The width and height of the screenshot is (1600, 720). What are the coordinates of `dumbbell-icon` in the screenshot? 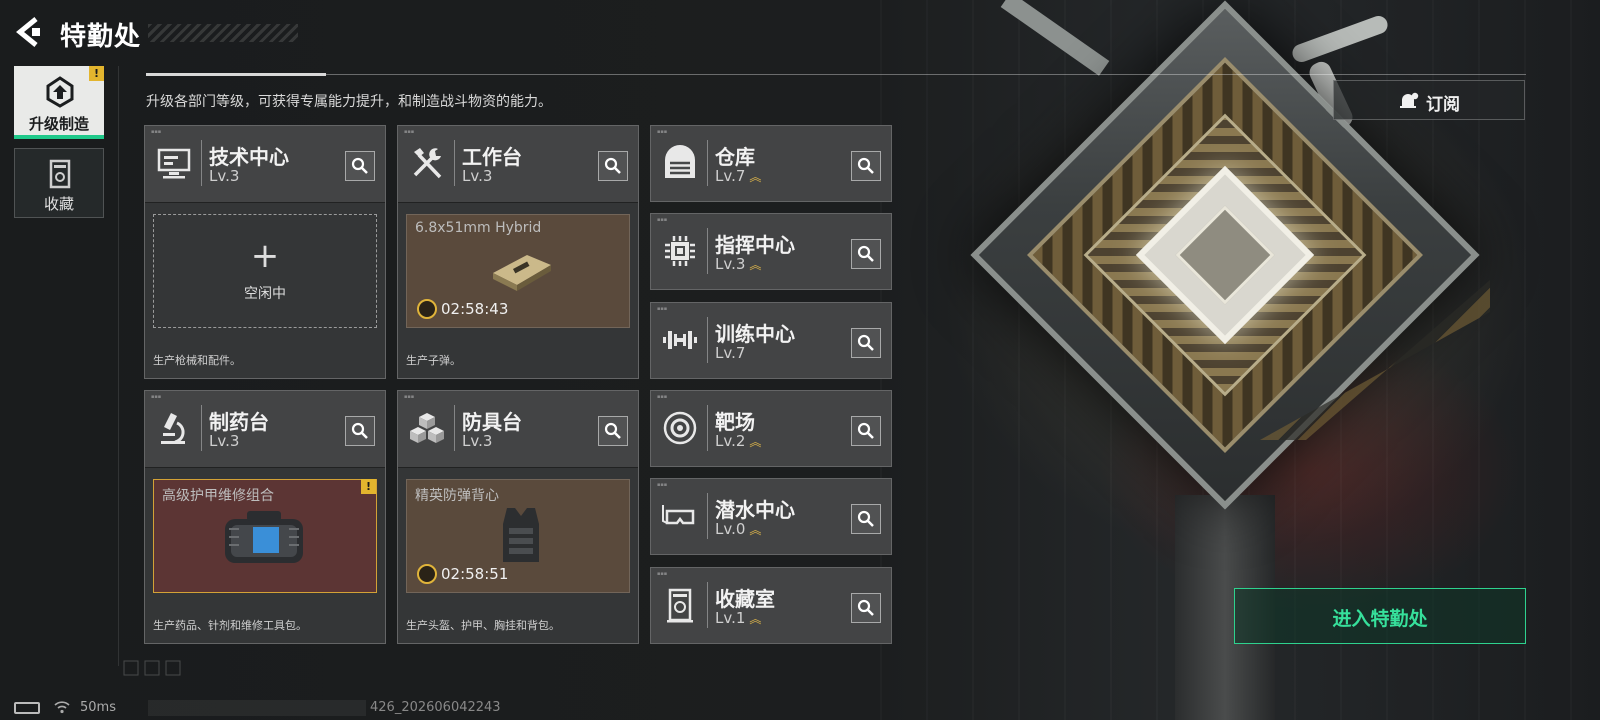 It's located at (680, 340).